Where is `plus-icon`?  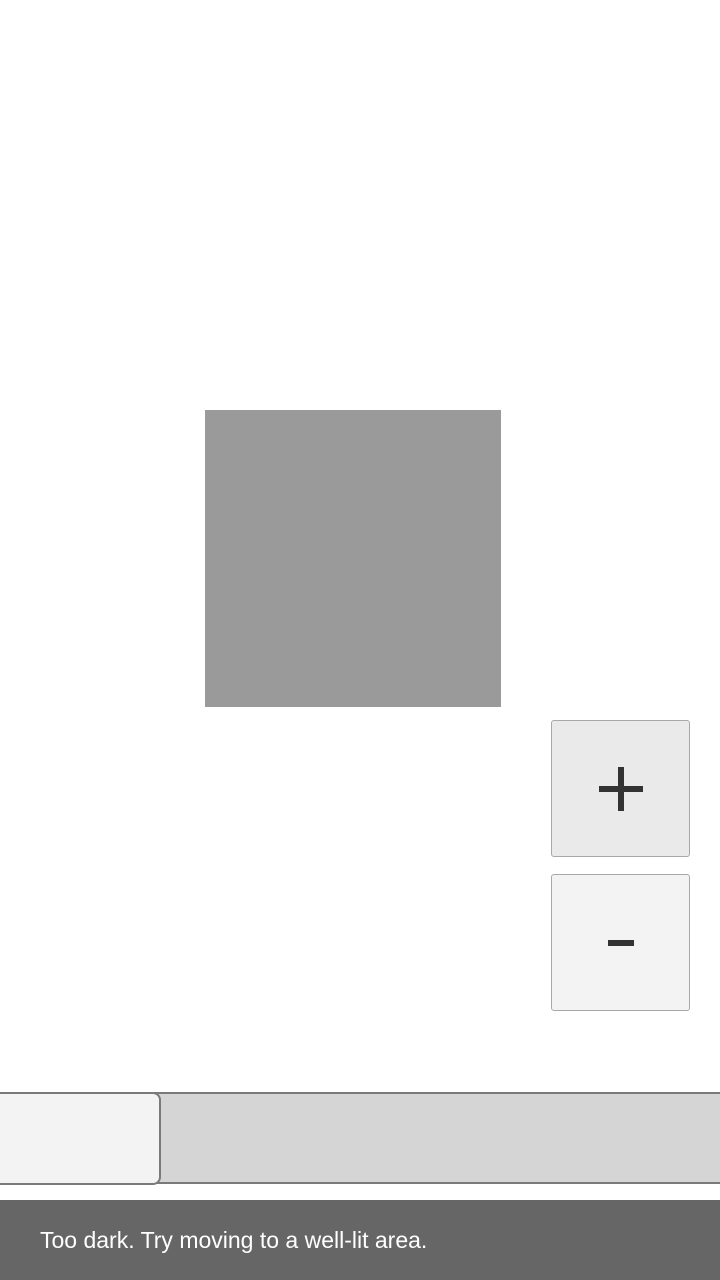 plus-icon is located at coordinates (620, 788).